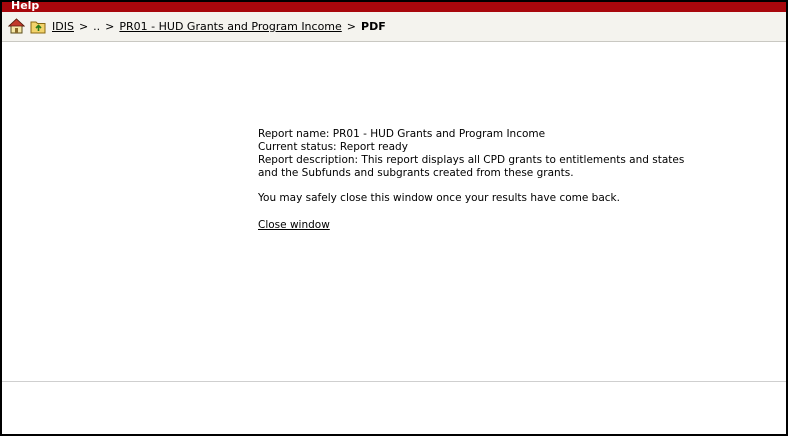 The width and height of the screenshot is (788, 436). I want to click on breadcrumb-idis-link: IDIS, so click(63, 26).